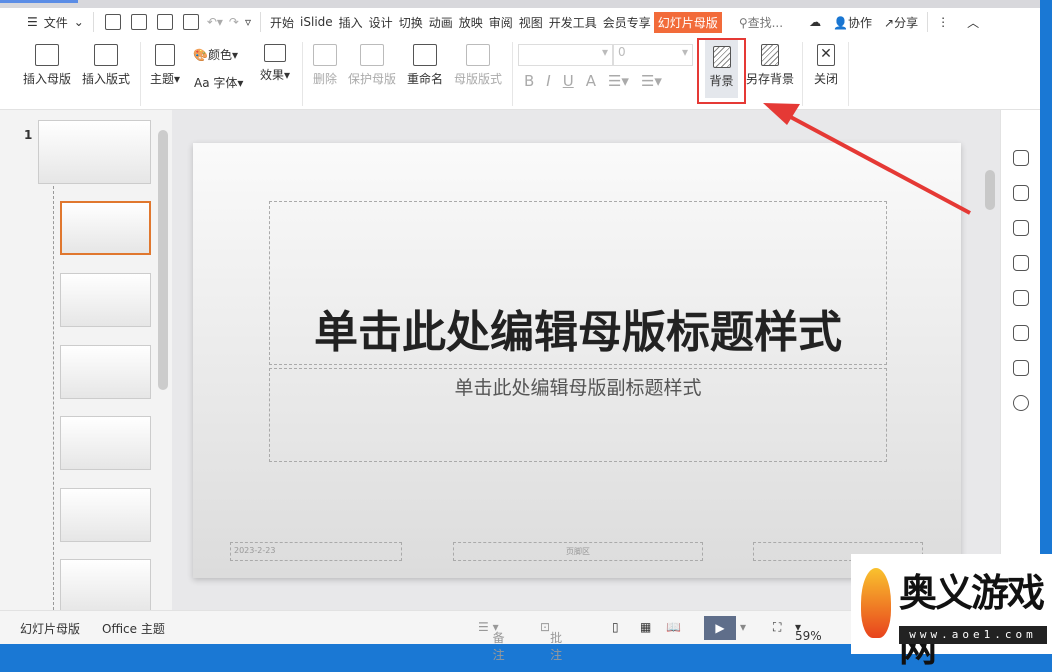 Image resolution: width=1052 pixels, height=672 pixels. Describe the element at coordinates (876, 603) in the screenshot. I see `flame-logo-icon` at that location.